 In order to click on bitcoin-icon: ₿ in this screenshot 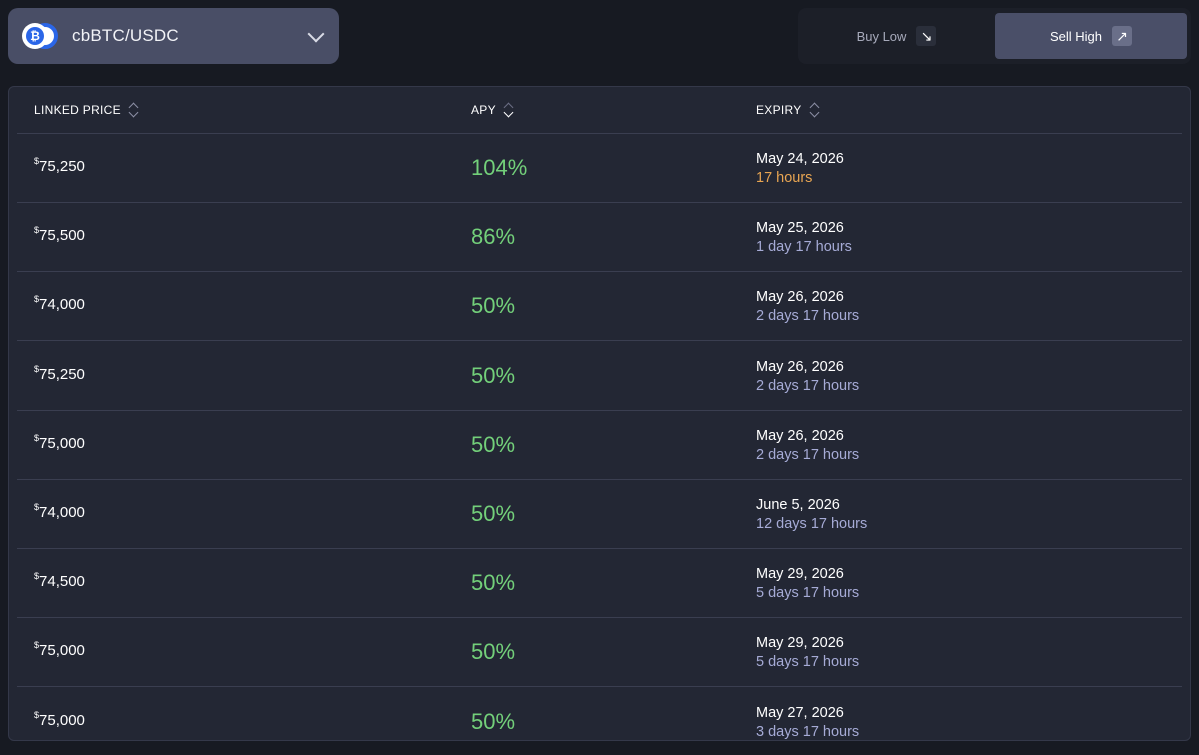, I will do `click(40, 36)`.